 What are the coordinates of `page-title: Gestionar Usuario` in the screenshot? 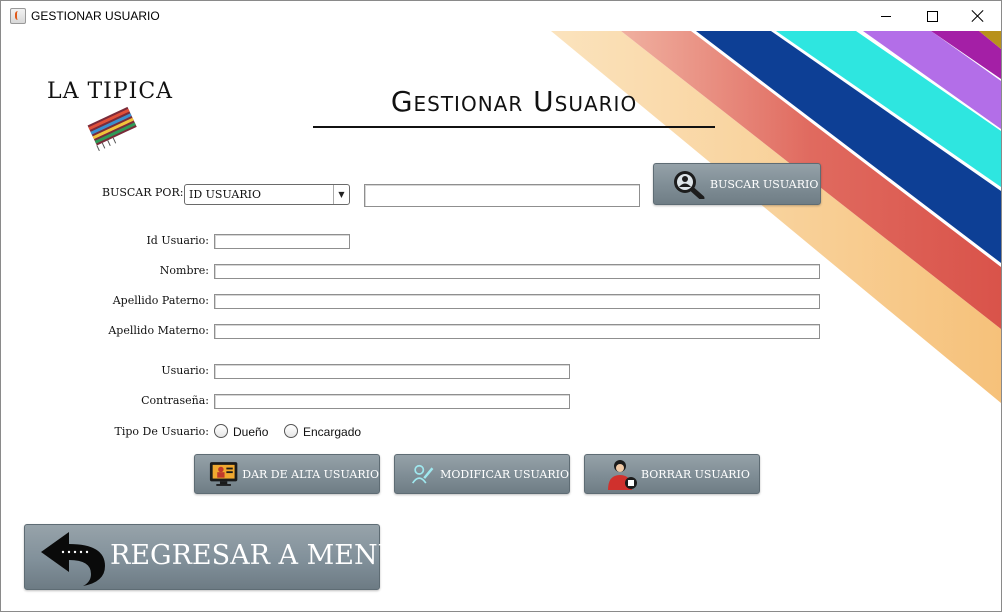 It's located at (514, 101).